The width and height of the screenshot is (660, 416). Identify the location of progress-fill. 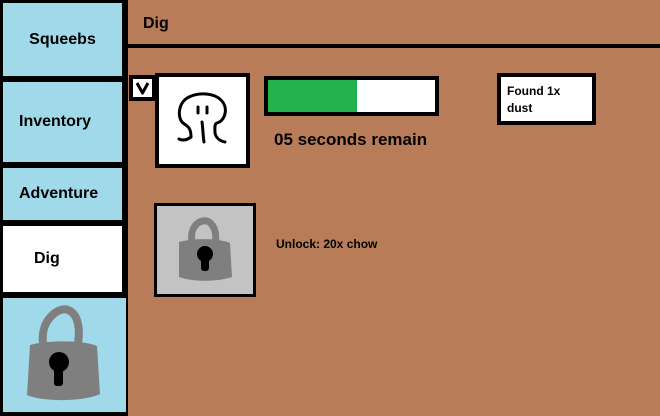
(312, 96).